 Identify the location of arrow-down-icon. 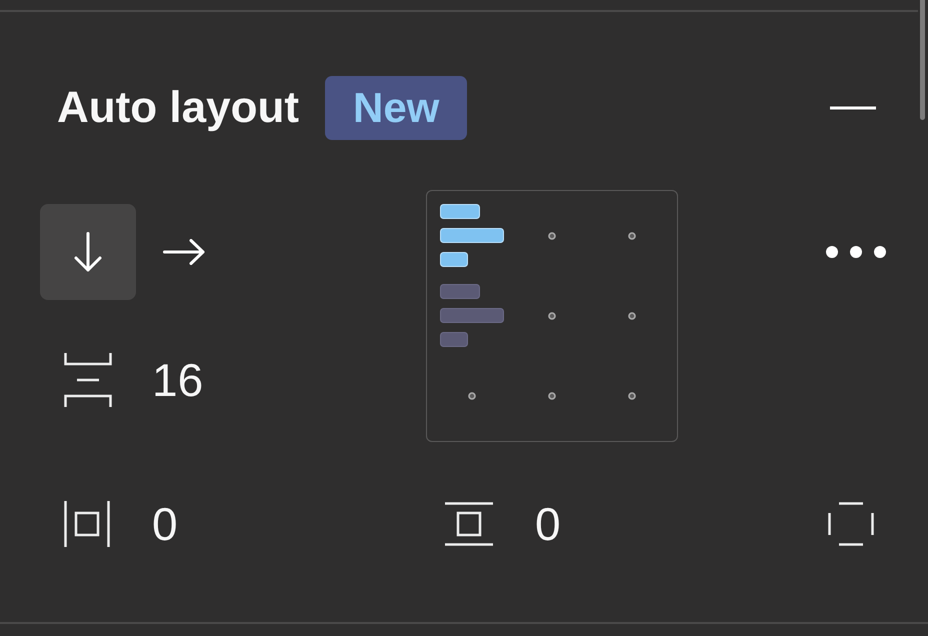
(88, 252).